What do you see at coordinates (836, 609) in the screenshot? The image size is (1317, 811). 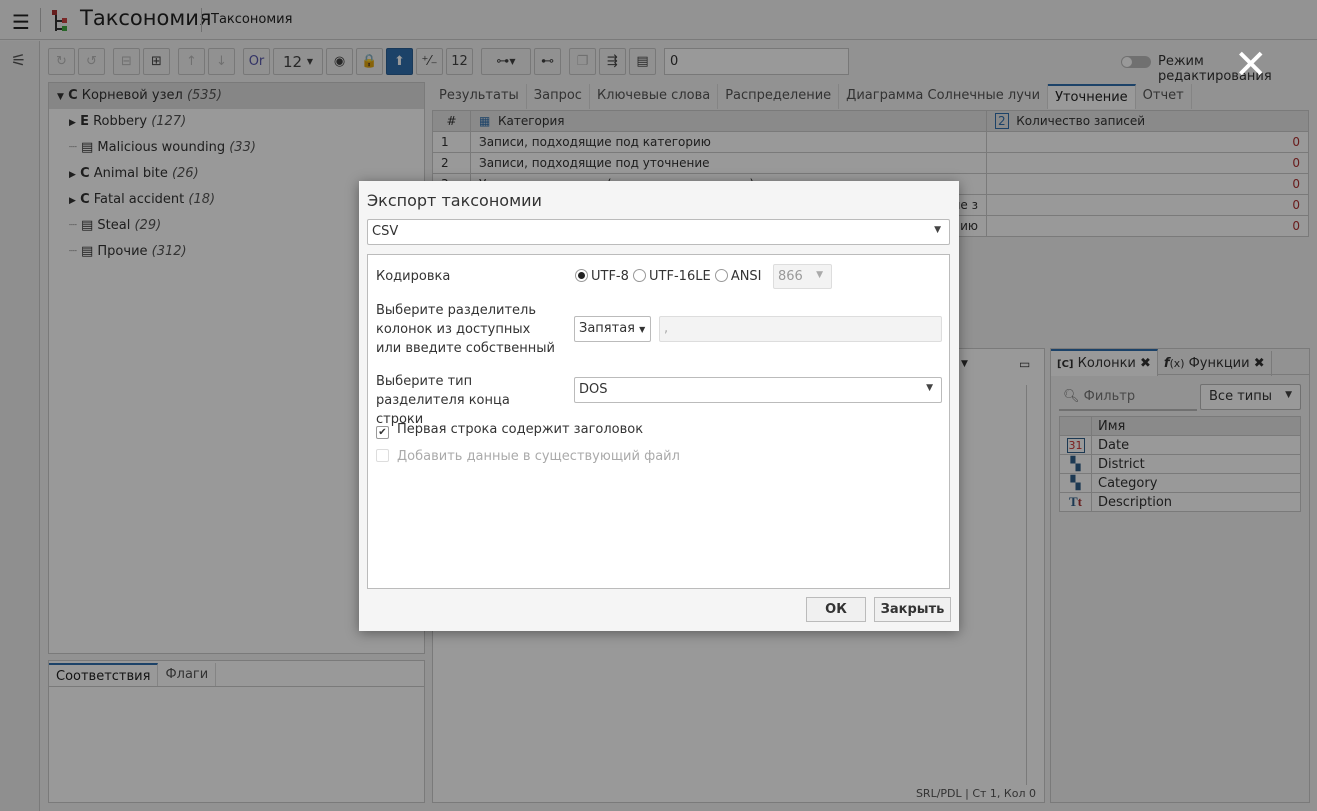 I see `ok-button: ОК` at bounding box center [836, 609].